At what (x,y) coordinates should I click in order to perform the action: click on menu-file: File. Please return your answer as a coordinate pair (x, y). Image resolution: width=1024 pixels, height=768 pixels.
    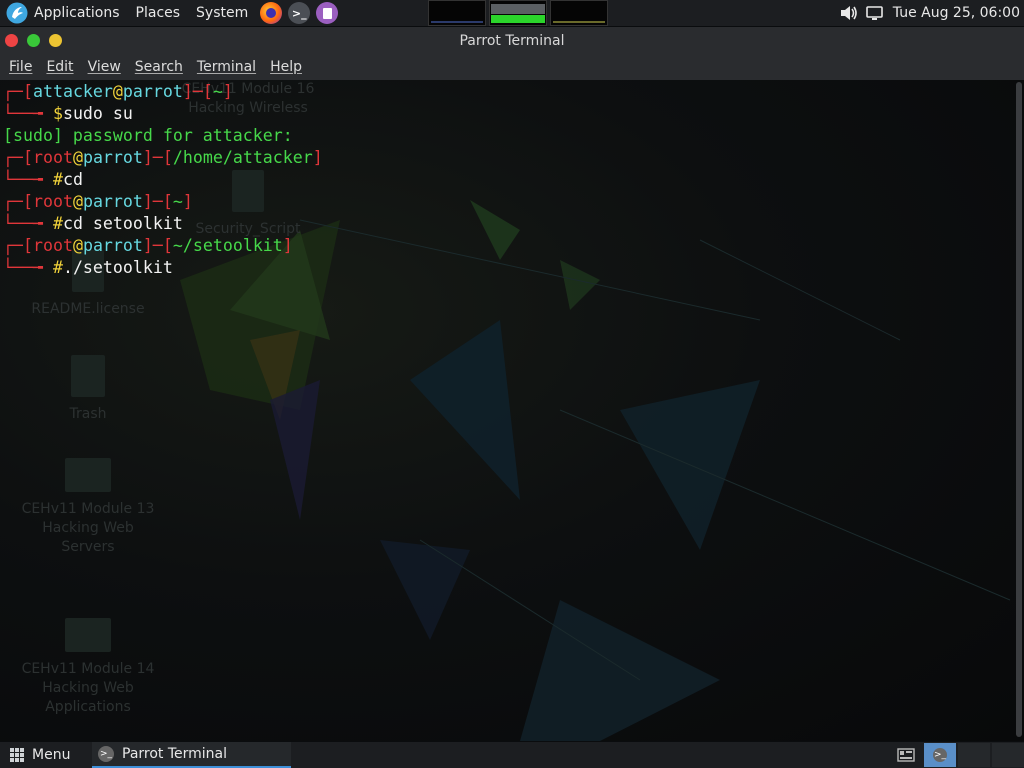
    Looking at the image, I should click on (20, 67).